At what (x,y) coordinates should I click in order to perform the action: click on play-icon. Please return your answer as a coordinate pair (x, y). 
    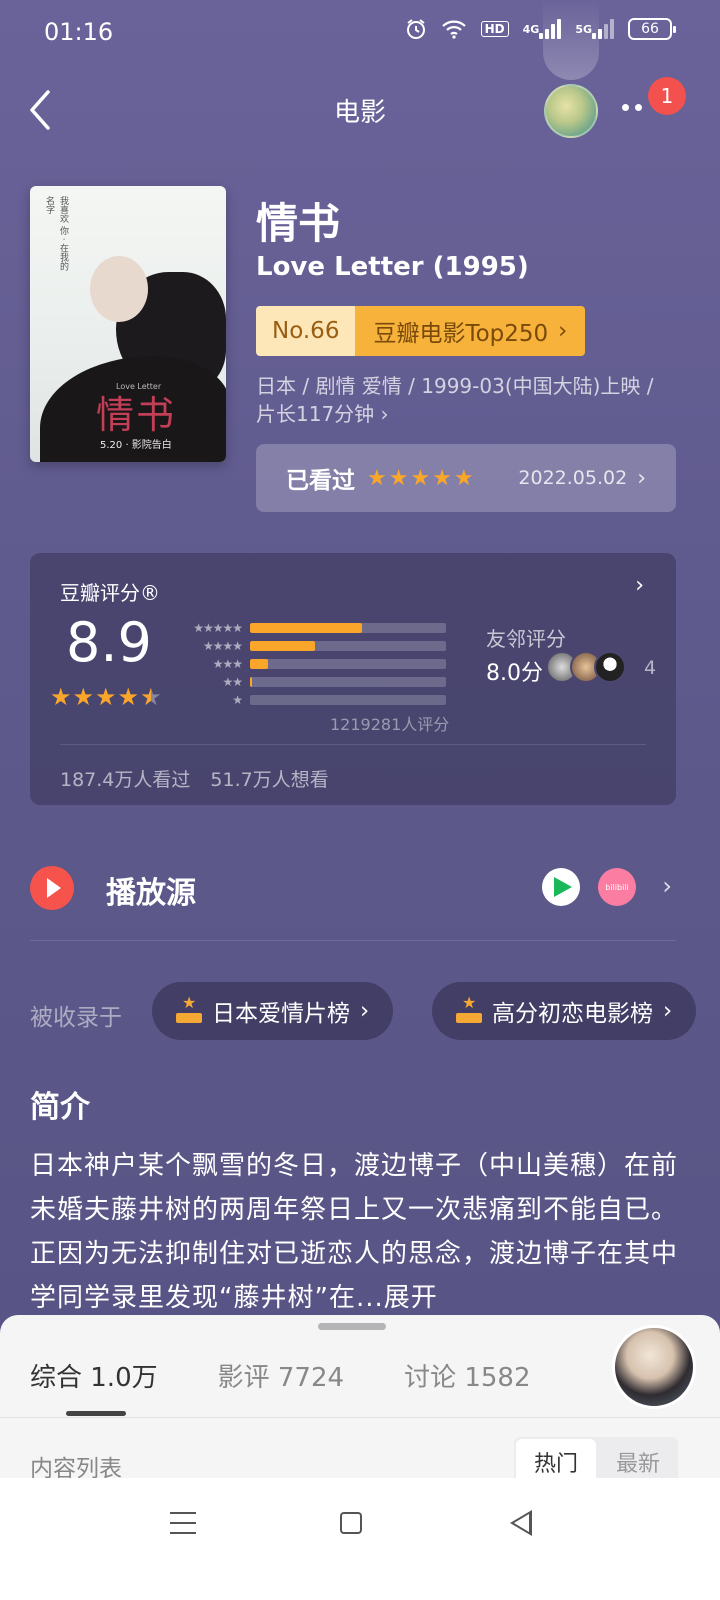
    Looking at the image, I should click on (52, 888).